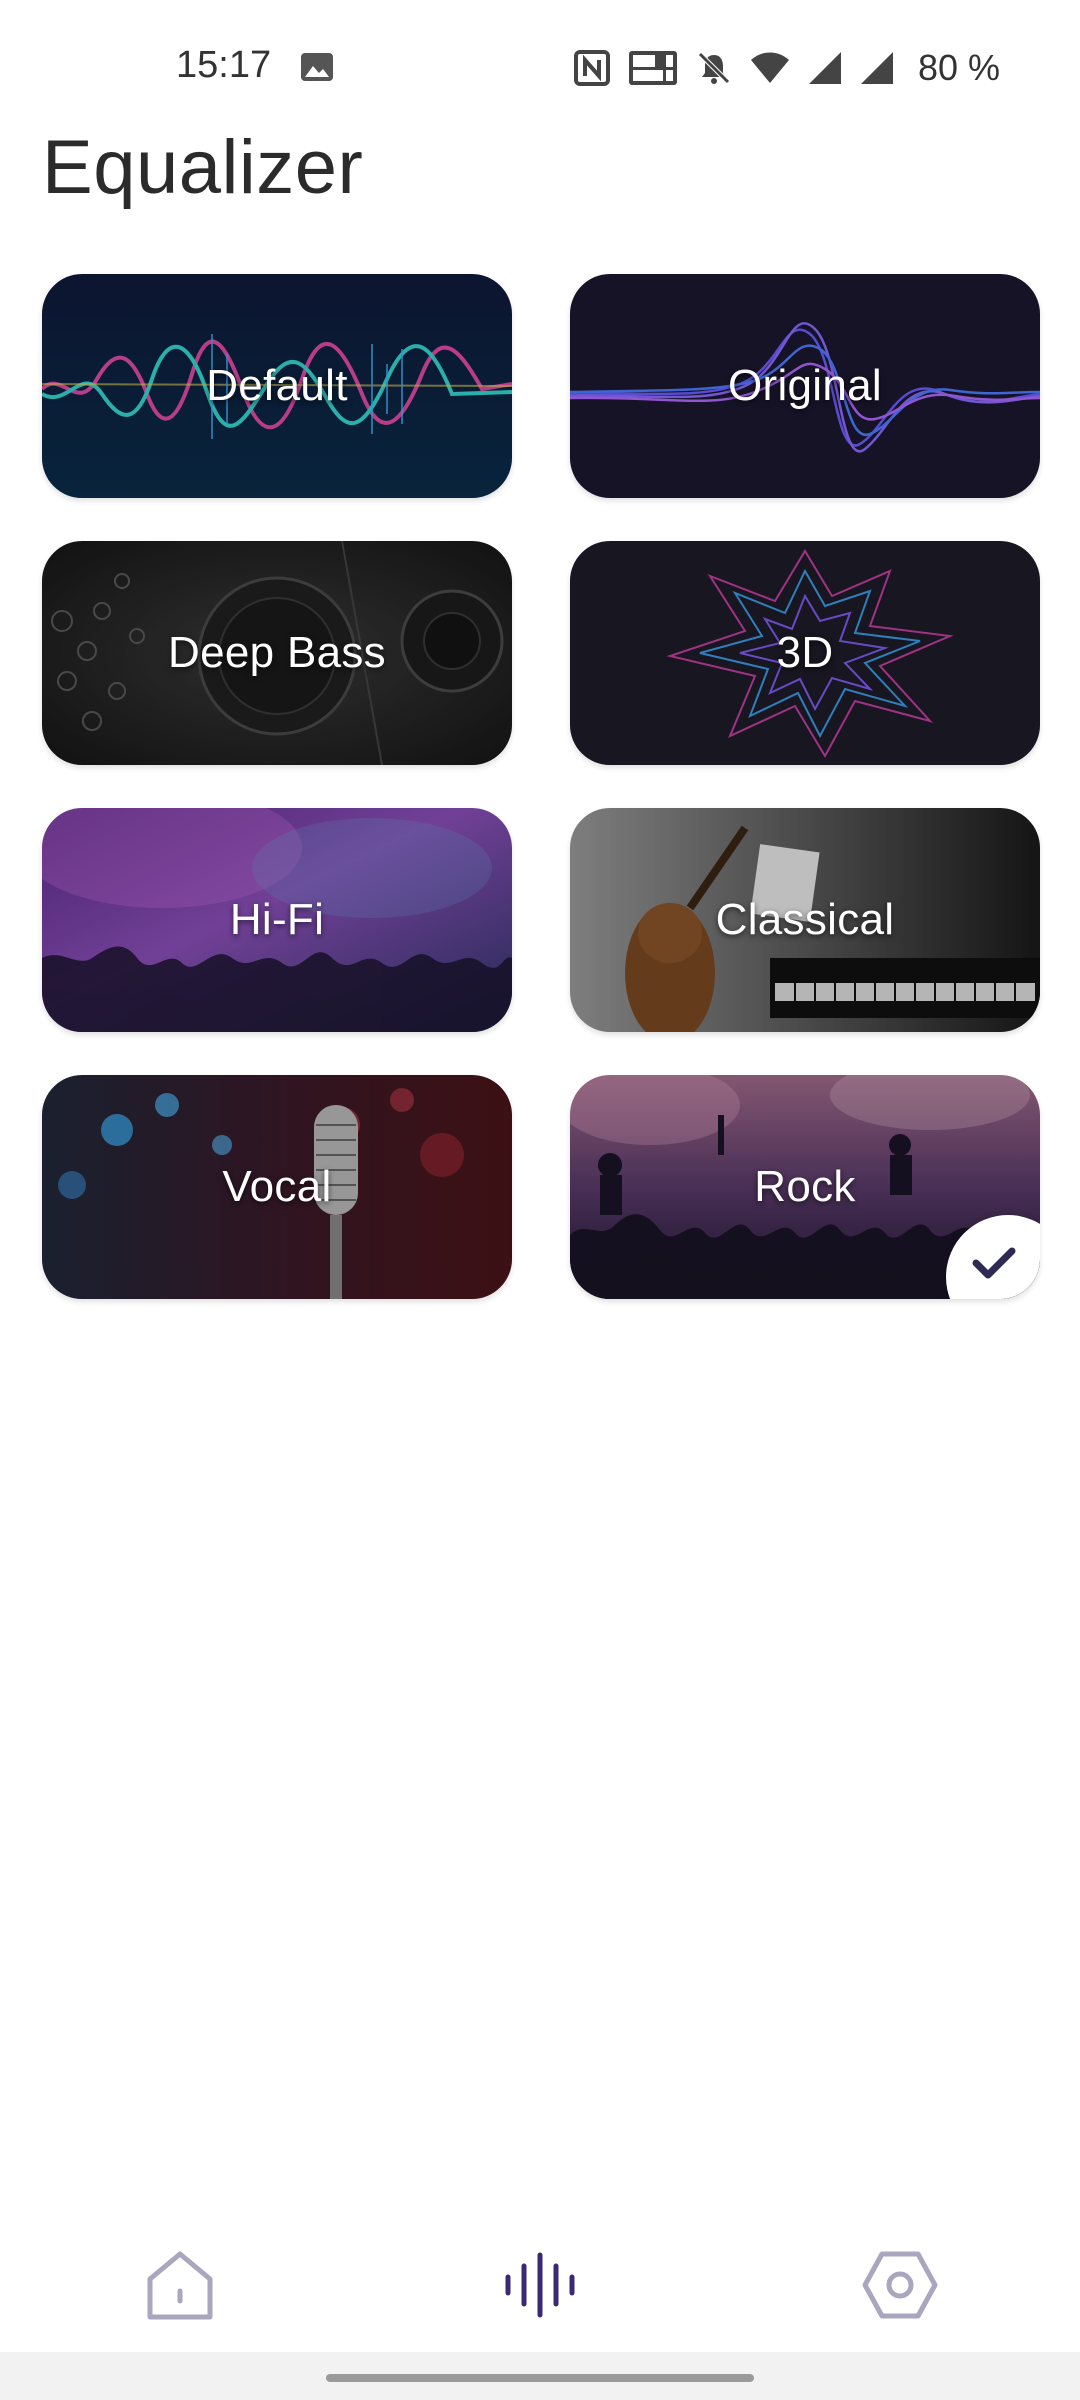  I want to click on preset-card-rock: Rock, so click(805, 1187).